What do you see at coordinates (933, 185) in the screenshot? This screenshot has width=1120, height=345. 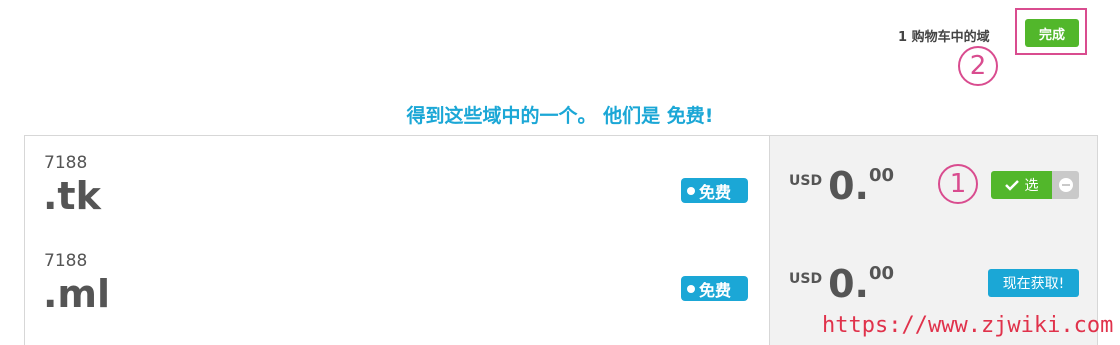 I see `price-cell: USD 0.00 选` at bounding box center [933, 185].